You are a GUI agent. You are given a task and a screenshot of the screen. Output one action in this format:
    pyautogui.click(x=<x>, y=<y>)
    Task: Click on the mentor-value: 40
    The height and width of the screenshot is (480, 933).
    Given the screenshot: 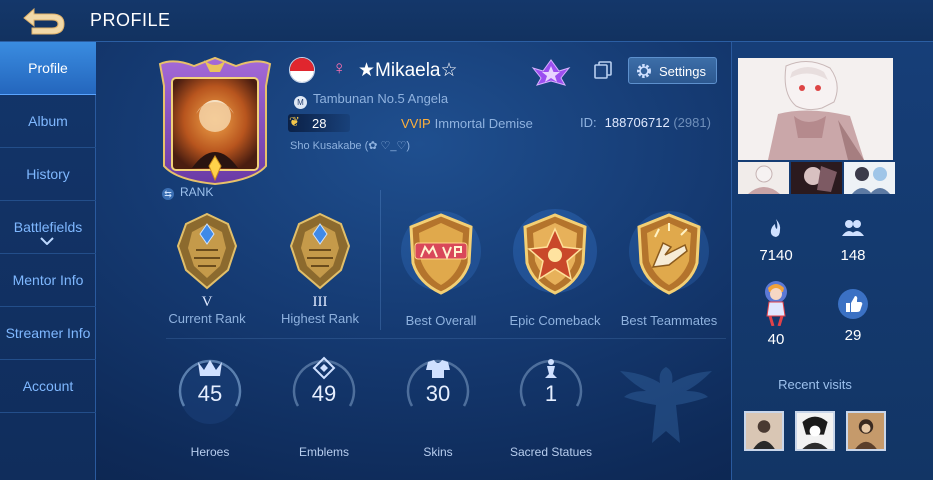 What is the action you would take?
    pyautogui.click(x=776, y=339)
    